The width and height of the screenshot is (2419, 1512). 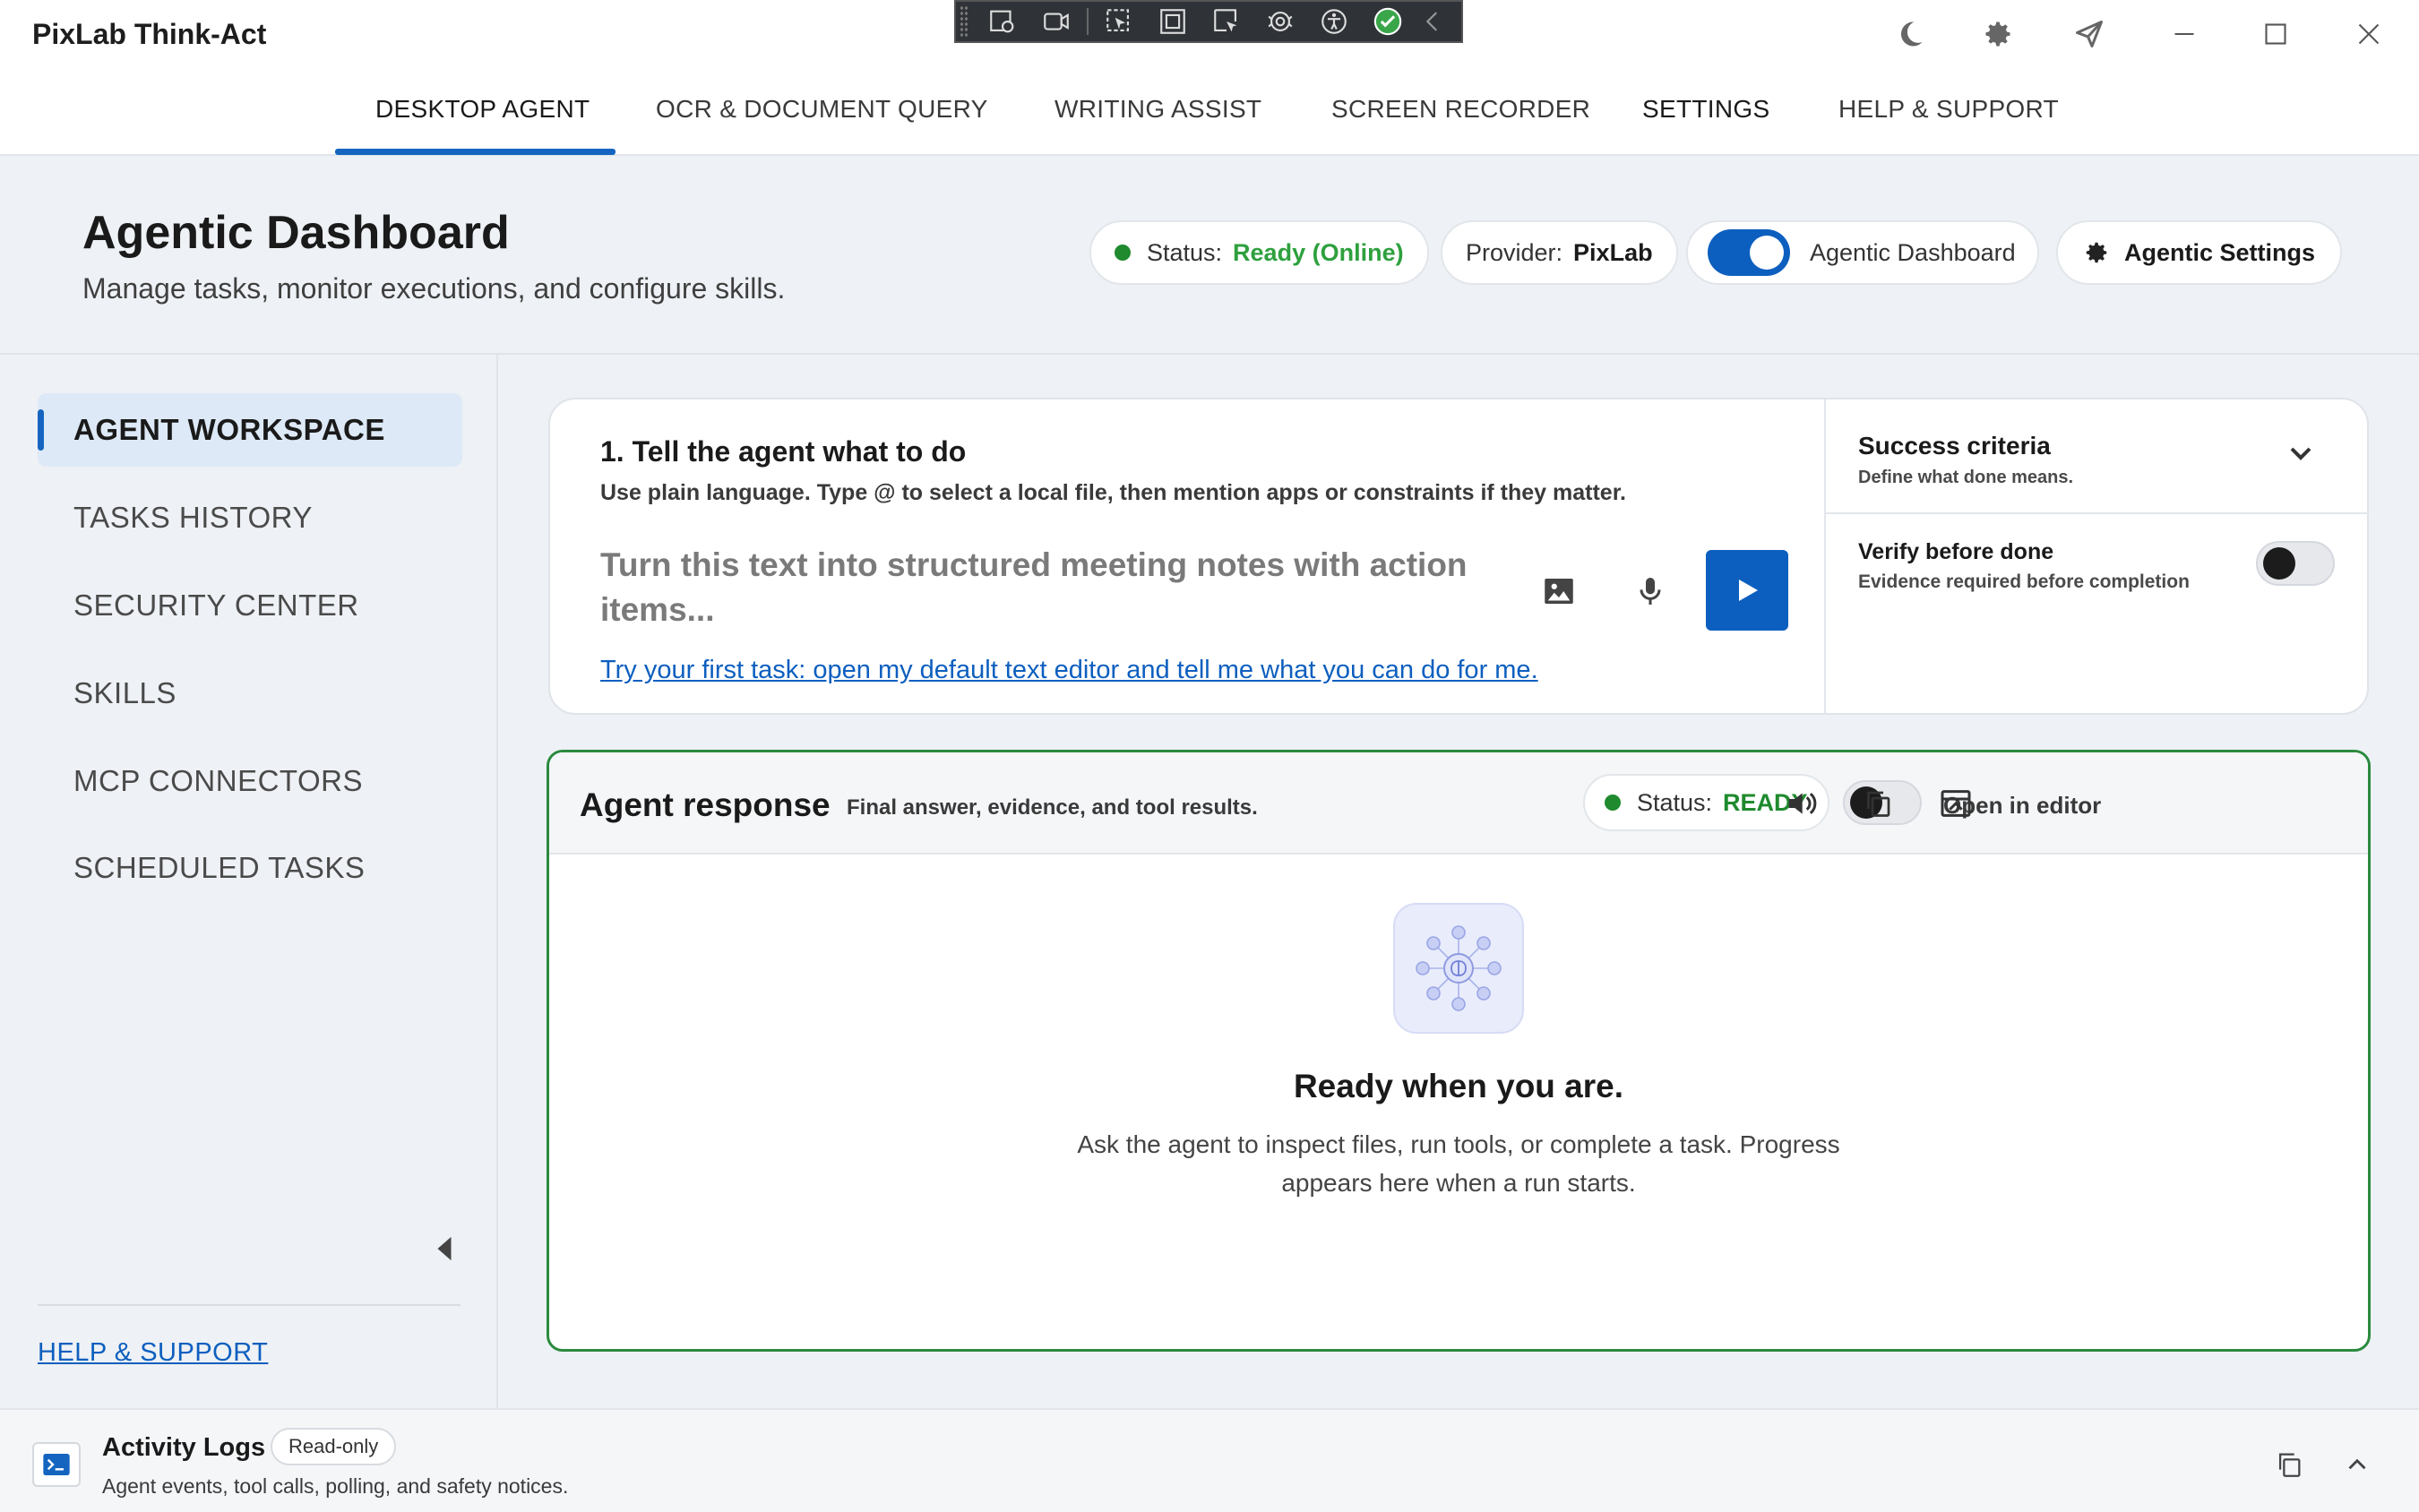 I want to click on success-criteria-title: Success criteria, so click(x=1954, y=446).